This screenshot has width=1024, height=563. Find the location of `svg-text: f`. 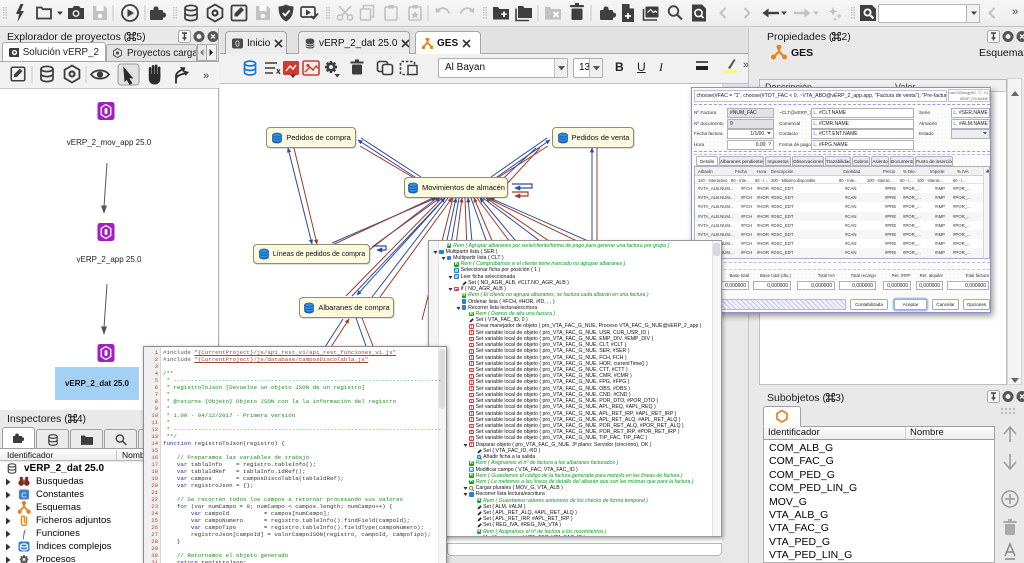

svg-text: f is located at coordinates (25, 534).